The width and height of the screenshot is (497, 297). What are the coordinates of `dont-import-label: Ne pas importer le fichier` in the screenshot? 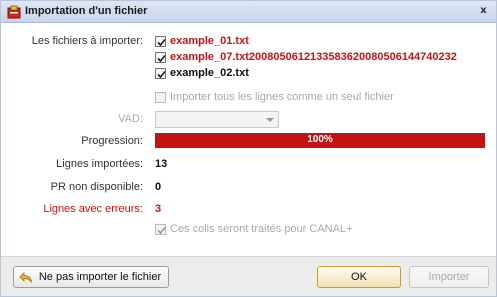 It's located at (100, 277).